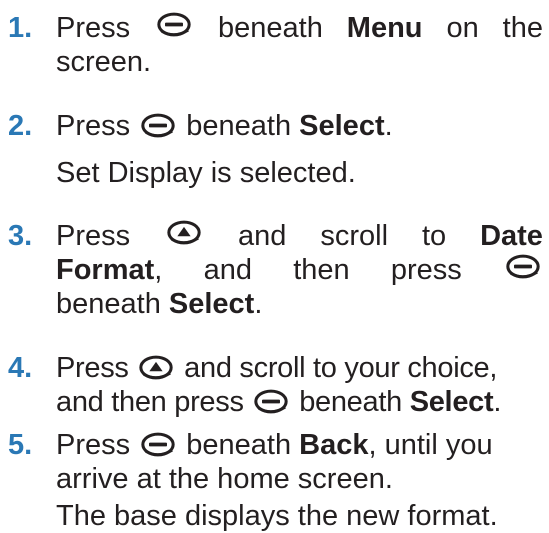 This screenshot has height=533, width=549. I want to click on format-label: Format, so click(105, 270).